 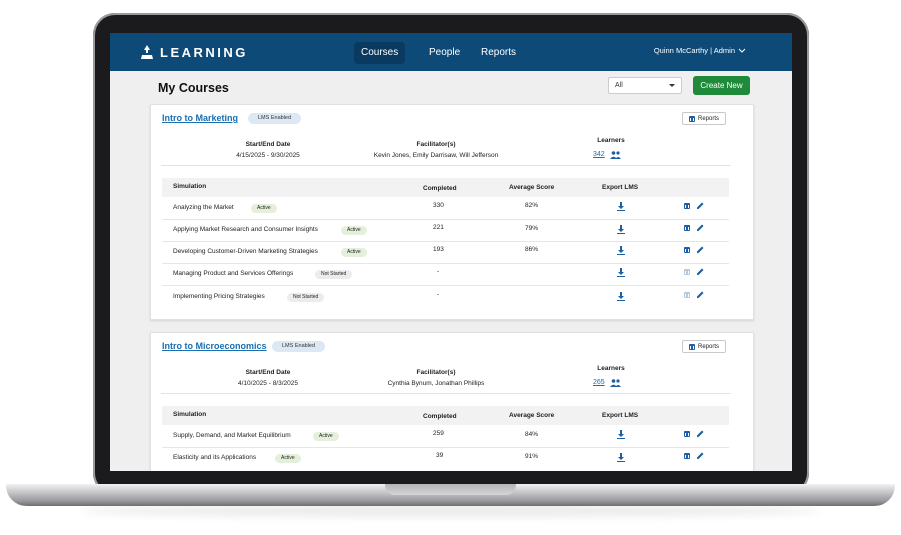 What do you see at coordinates (694, 50) in the screenshot?
I see `user-name: Quinn McCarthy | Admin` at bounding box center [694, 50].